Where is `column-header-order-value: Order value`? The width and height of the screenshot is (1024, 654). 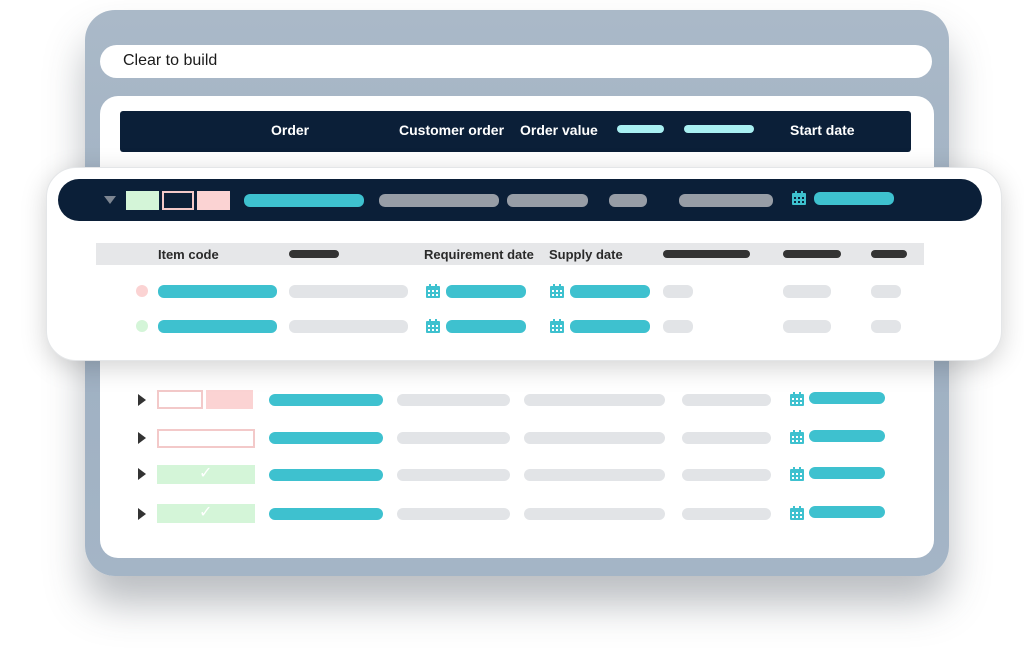
column-header-order-value: Order value is located at coordinates (559, 130).